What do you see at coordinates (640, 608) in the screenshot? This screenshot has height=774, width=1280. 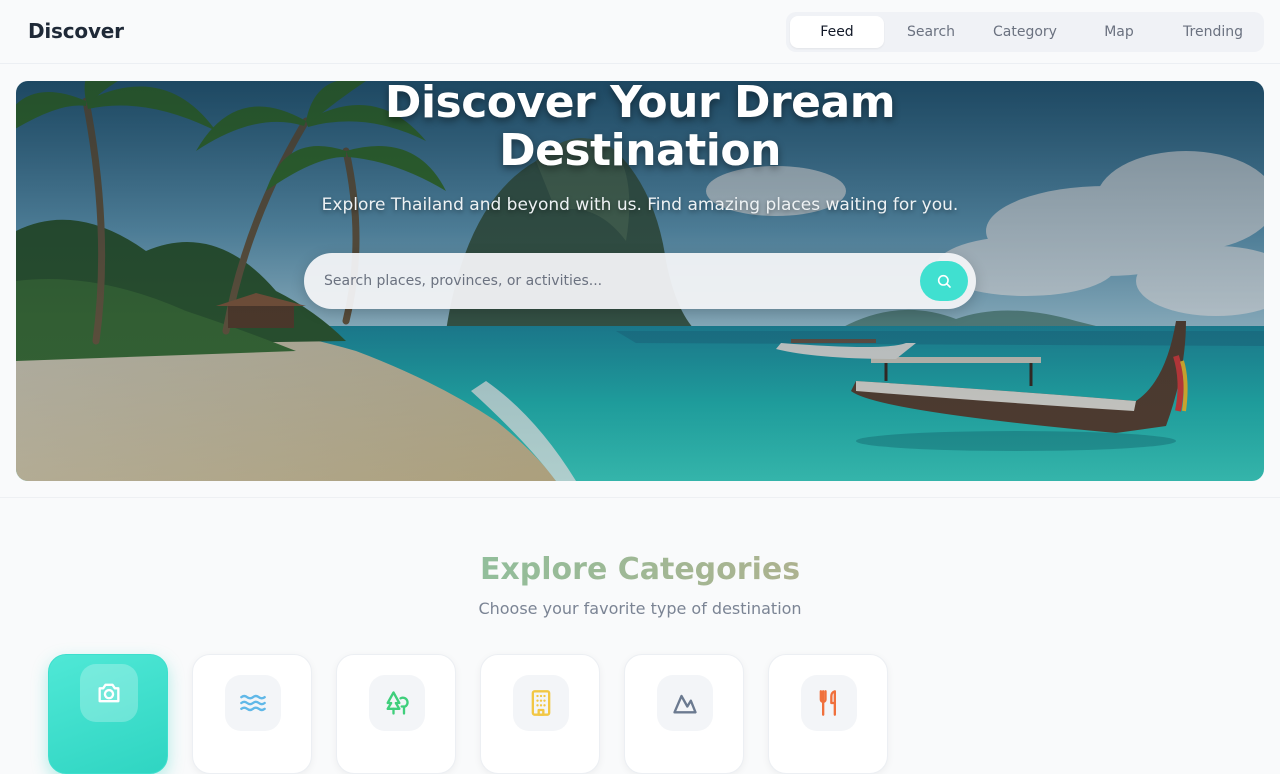 I see `categories-subtitle: Choose your favorite type of destination` at bounding box center [640, 608].